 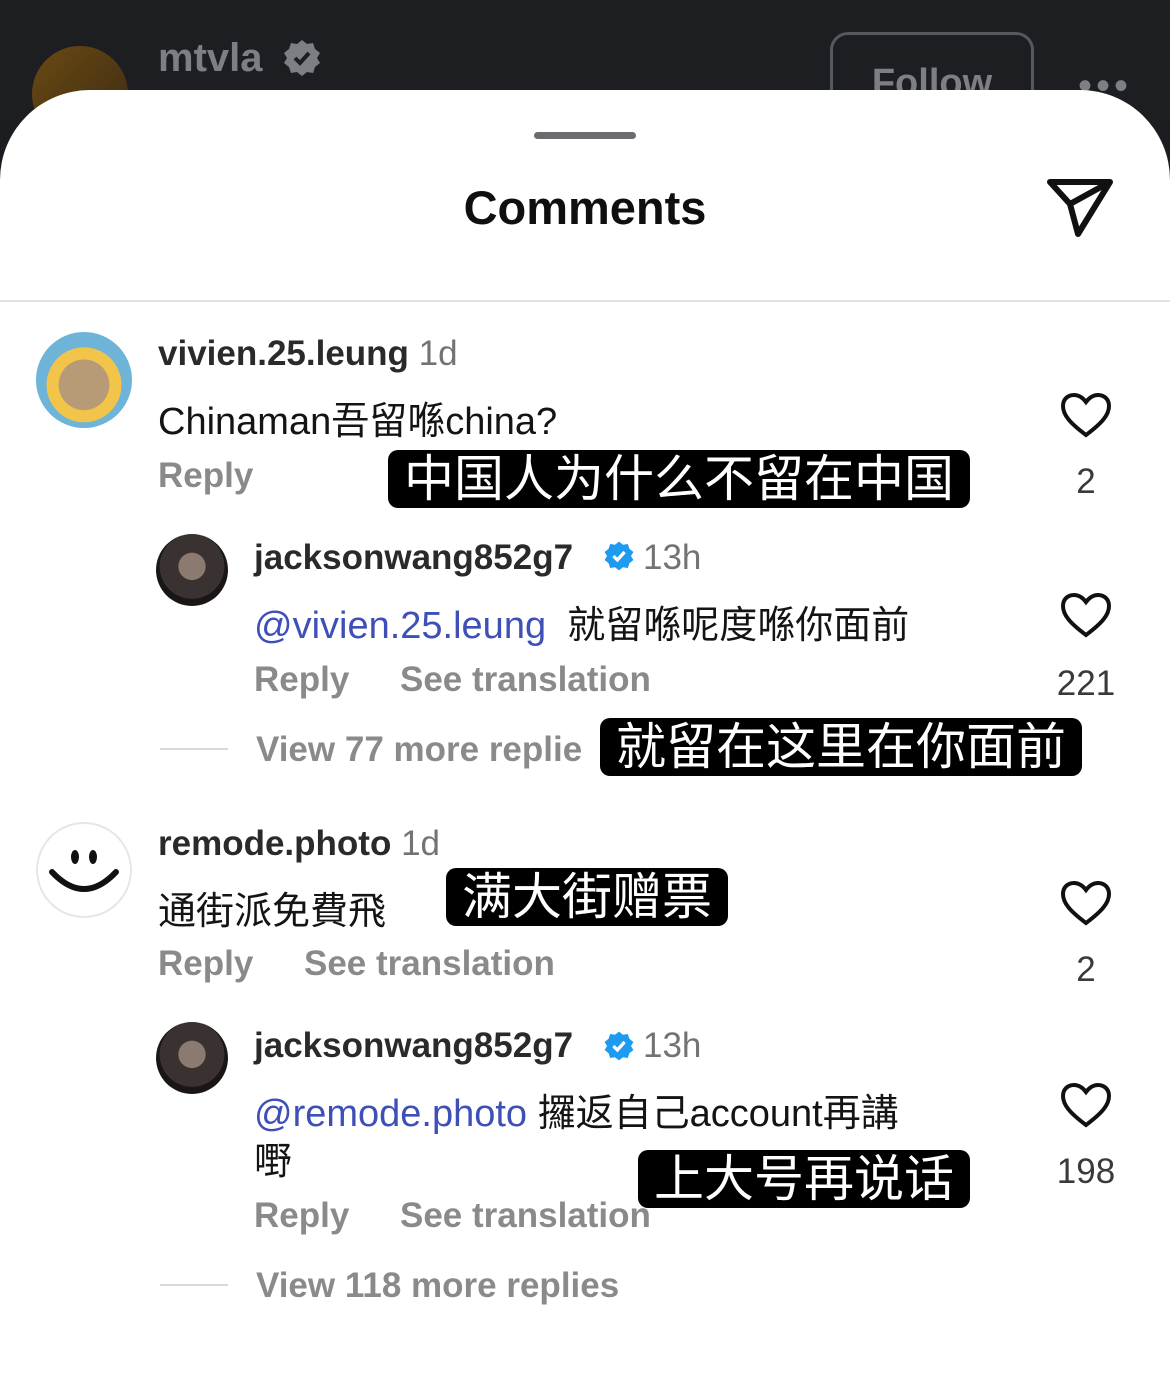 What do you see at coordinates (585, 207) in the screenshot?
I see `sheet-title: Comments` at bounding box center [585, 207].